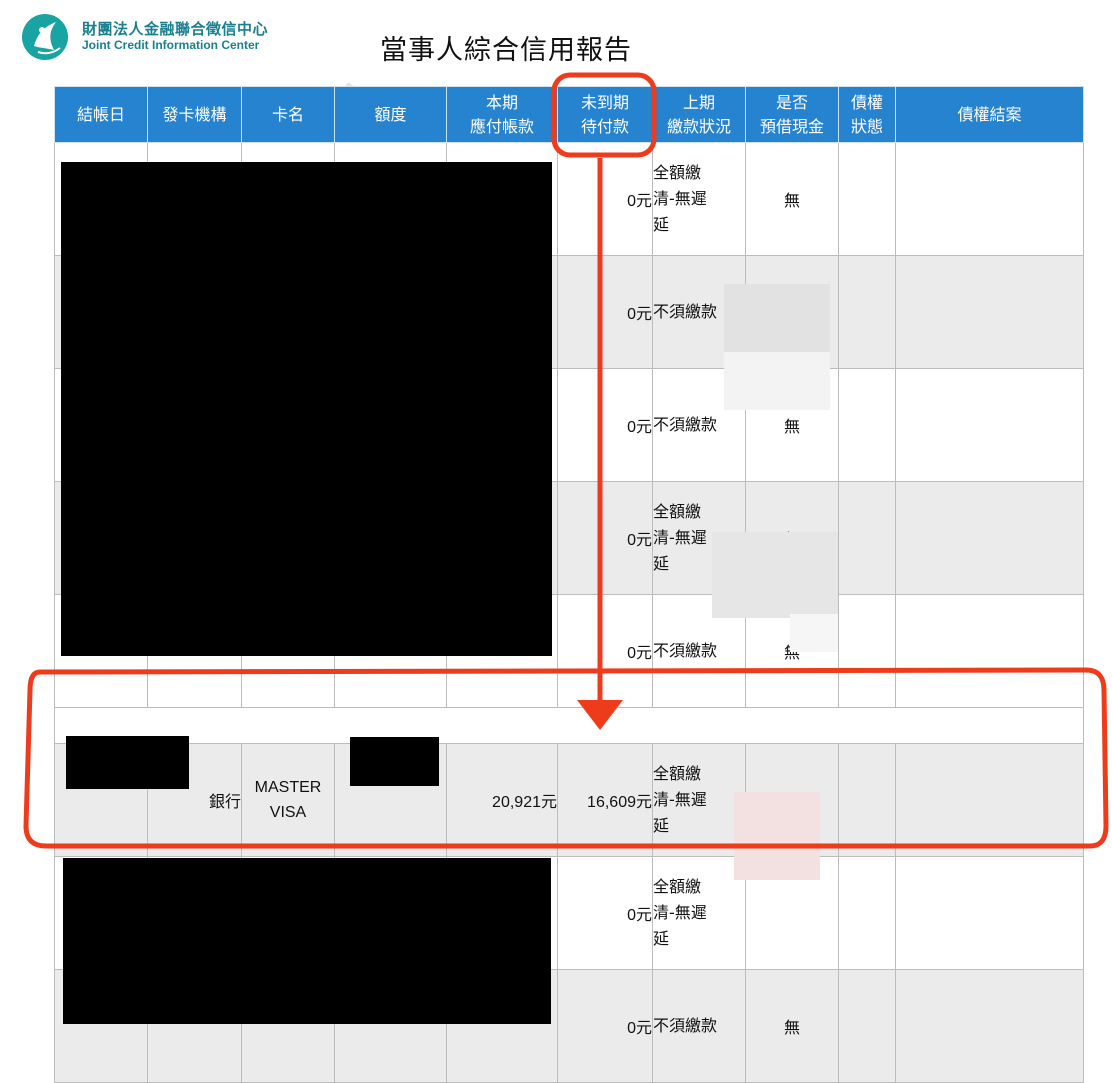 Image resolution: width=1112 pixels, height=1083 pixels. I want to click on table-row, so click(569, 725).